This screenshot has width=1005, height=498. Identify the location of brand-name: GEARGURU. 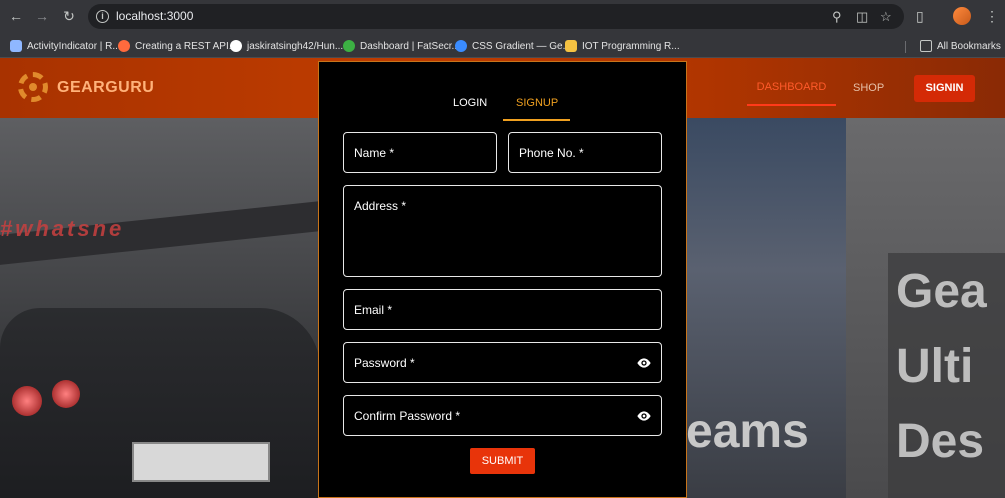
(105, 88).